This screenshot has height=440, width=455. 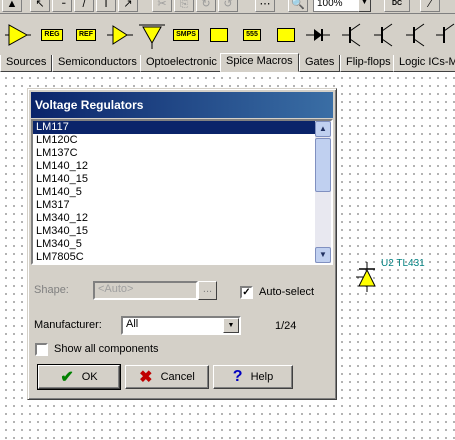 I want to click on show-all-label: Show all components, so click(x=106, y=349).